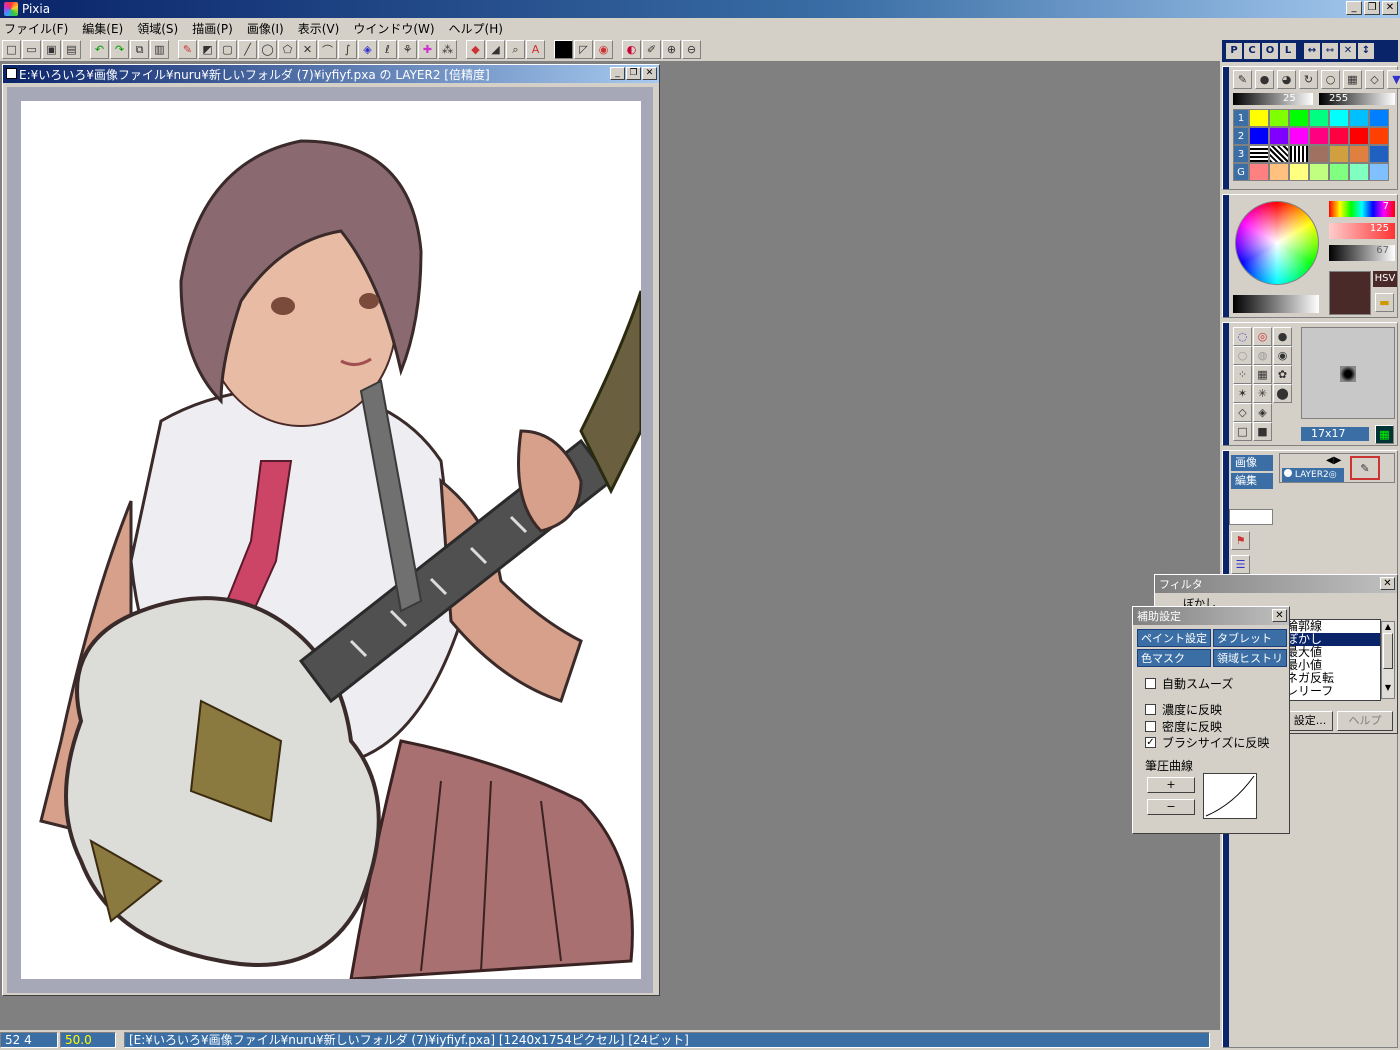 Image resolution: width=1400 pixels, height=1050 pixels. What do you see at coordinates (1282, 355) in the screenshot?
I see `brush-ring-icon: ◉` at bounding box center [1282, 355].